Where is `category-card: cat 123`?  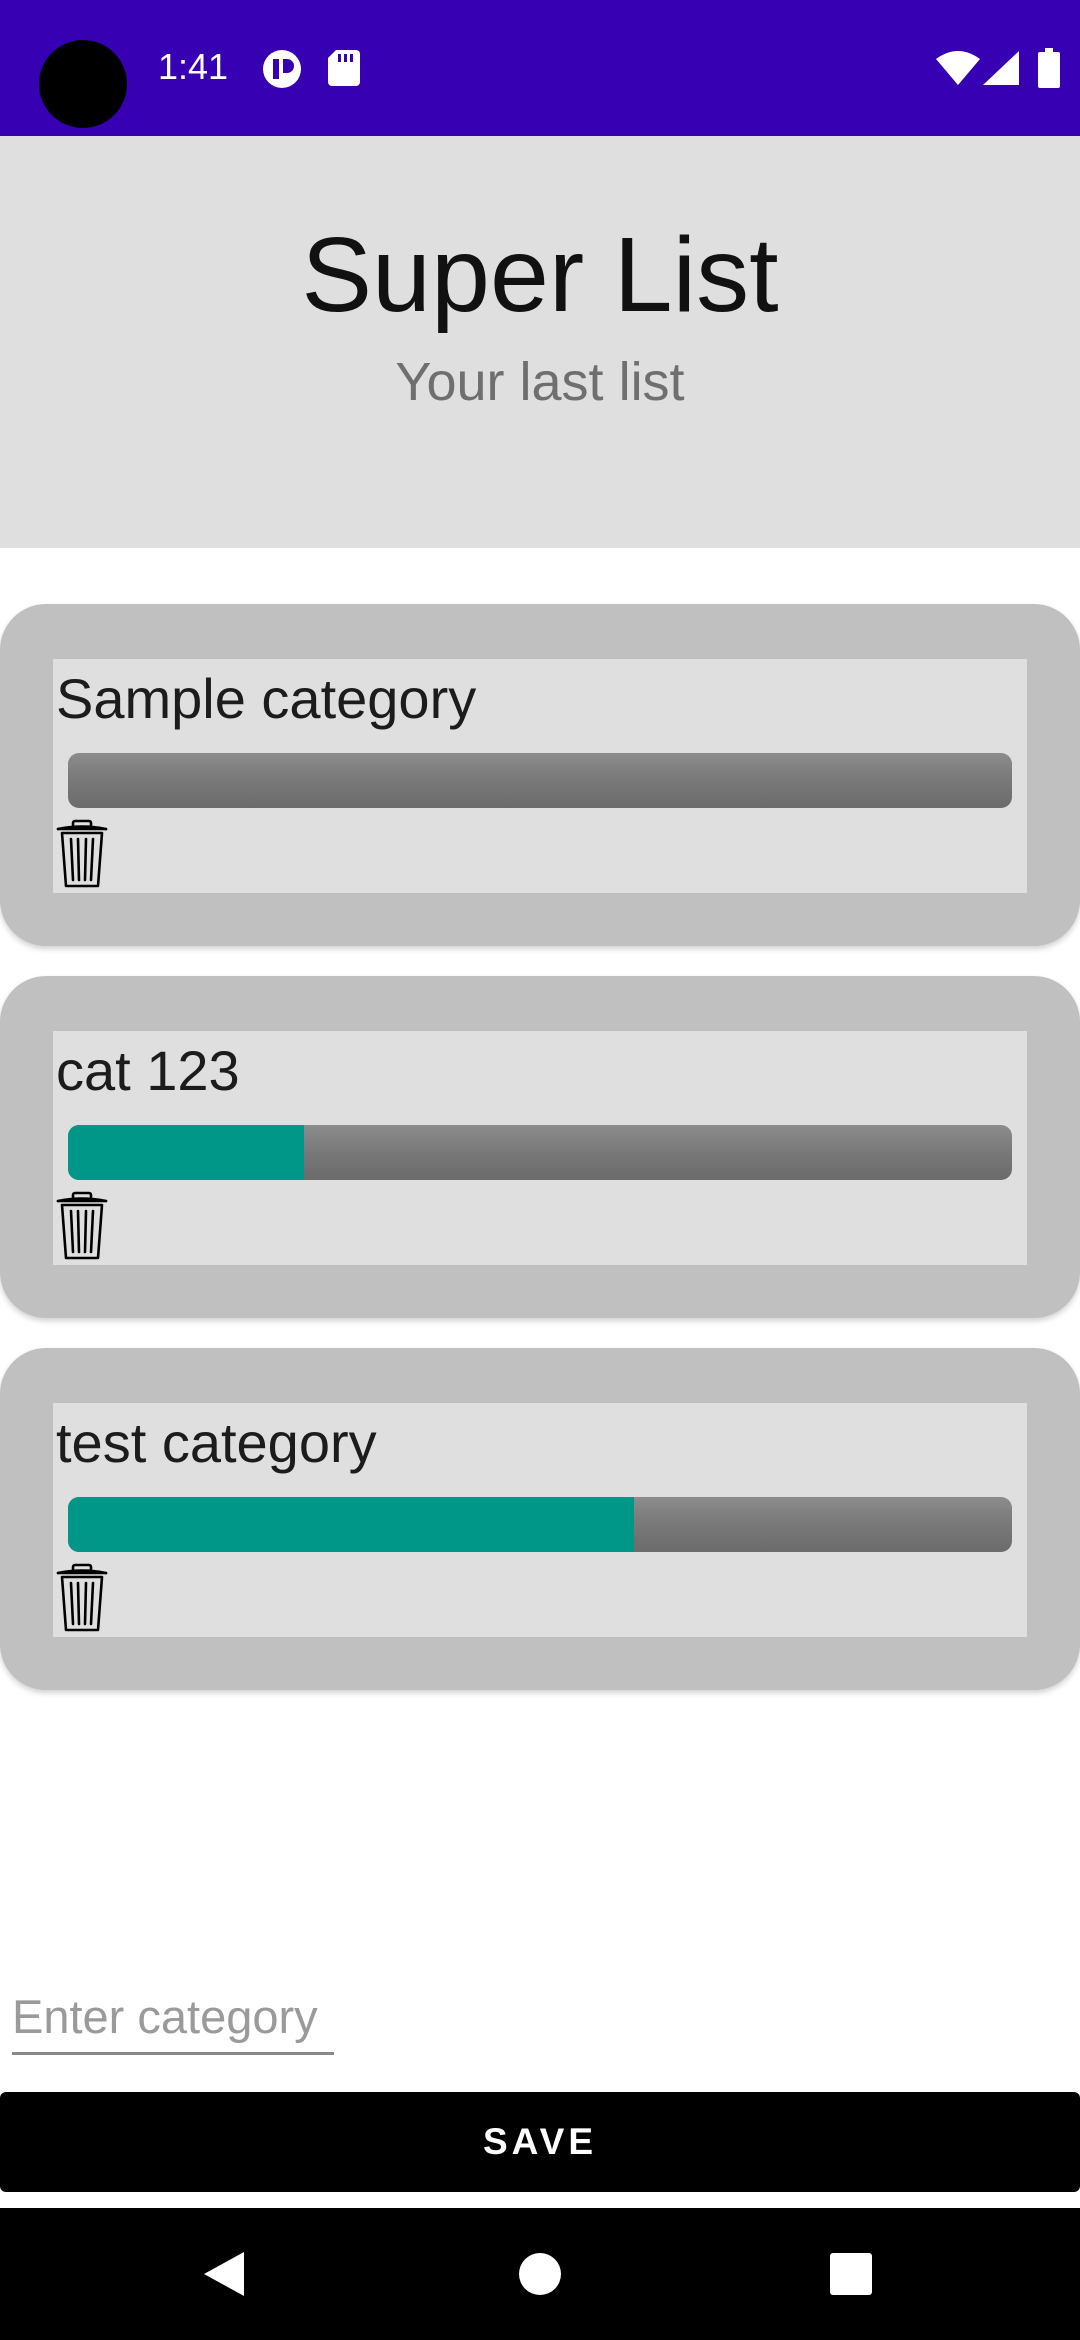 category-card: cat 123 is located at coordinates (540, 1147).